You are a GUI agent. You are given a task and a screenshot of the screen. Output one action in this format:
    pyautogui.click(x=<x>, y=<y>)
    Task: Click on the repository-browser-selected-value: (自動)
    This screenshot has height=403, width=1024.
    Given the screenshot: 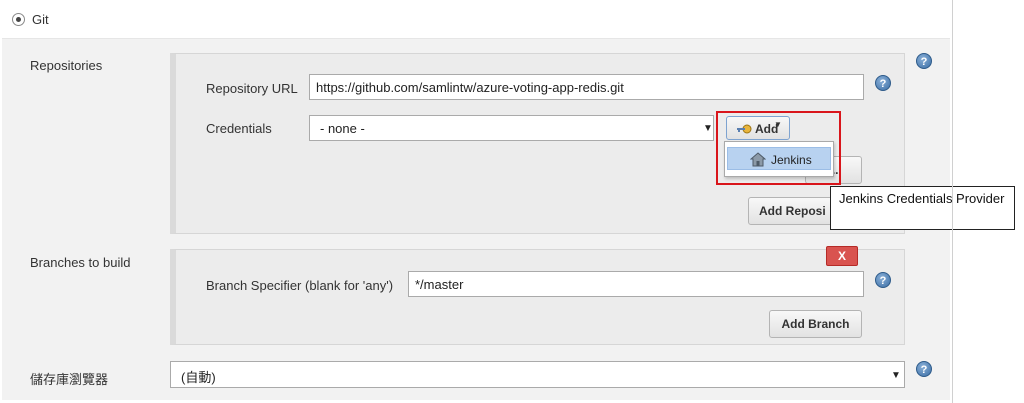 What is the action you would take?
    pyautogui.click(x=198, y=377)
    